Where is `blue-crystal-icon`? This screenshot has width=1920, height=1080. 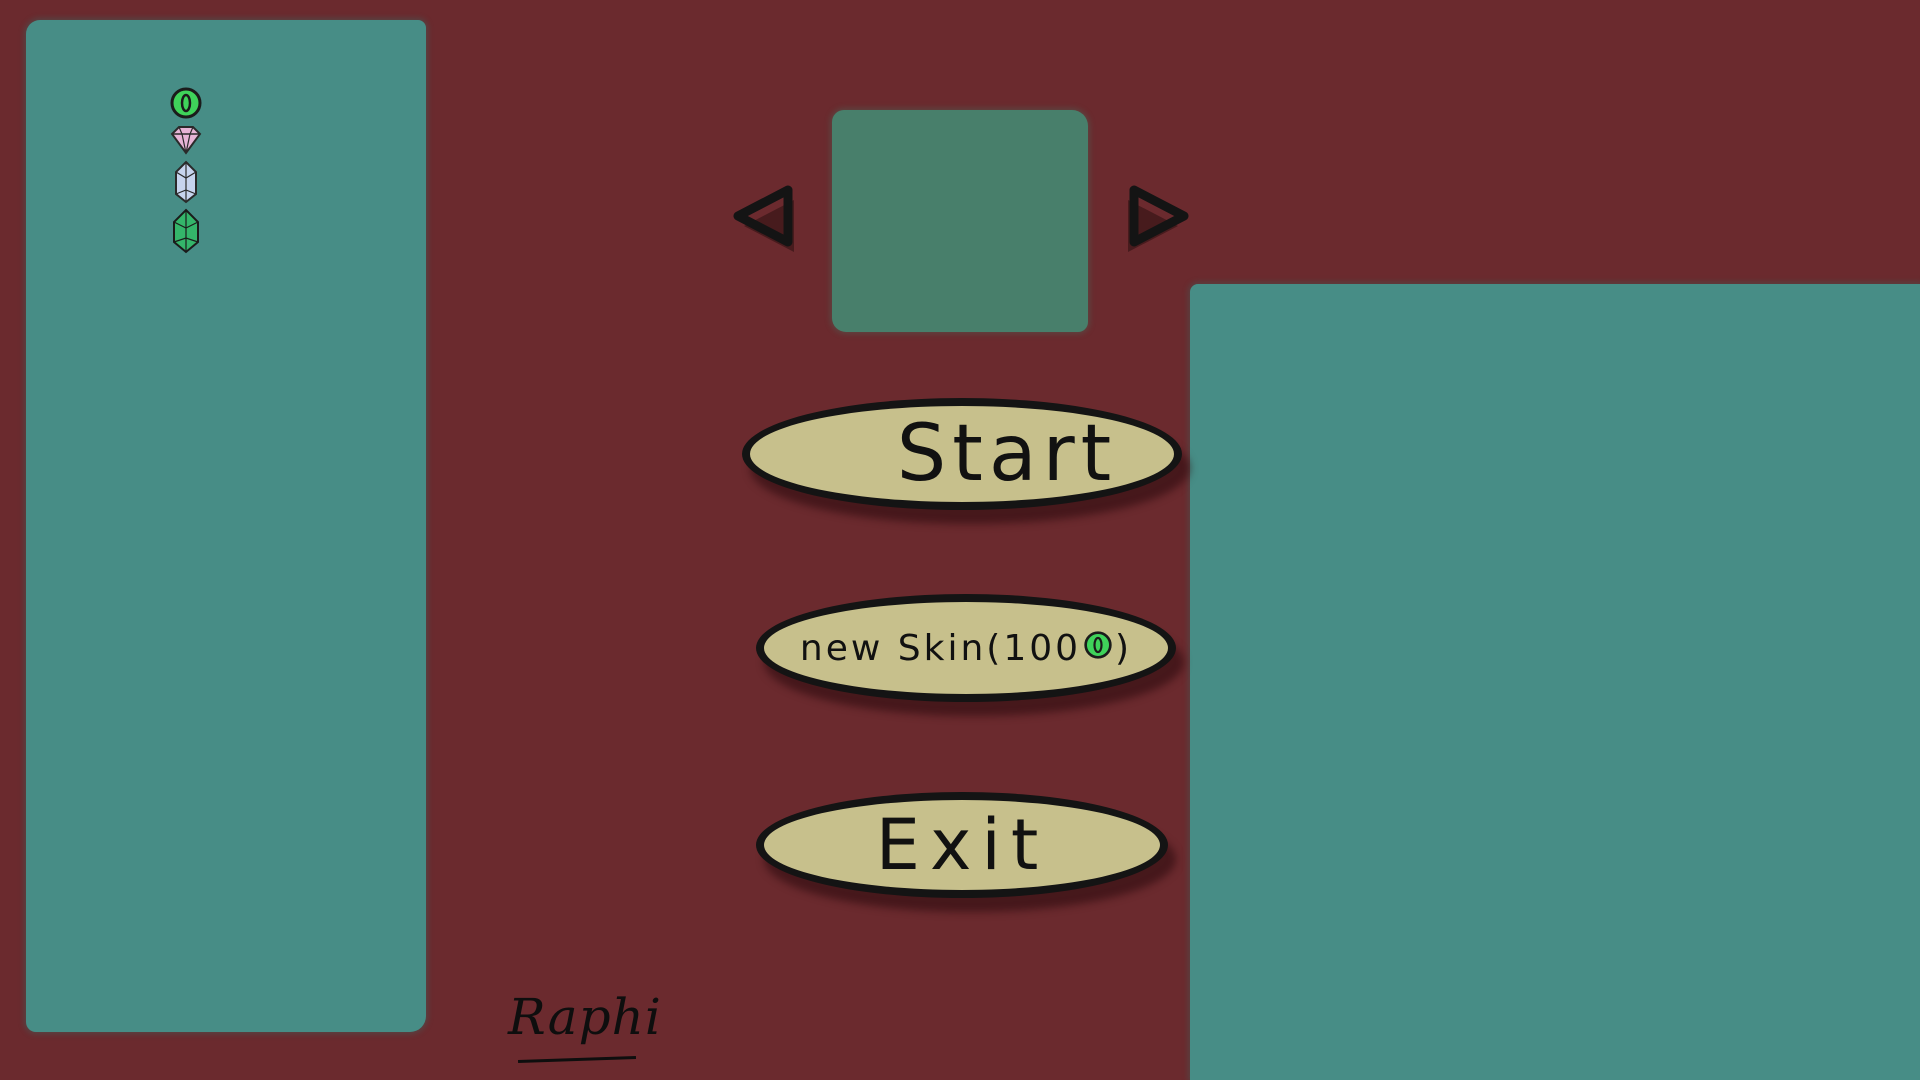
blue-crystal-icon is located at coordinates (186, 182).